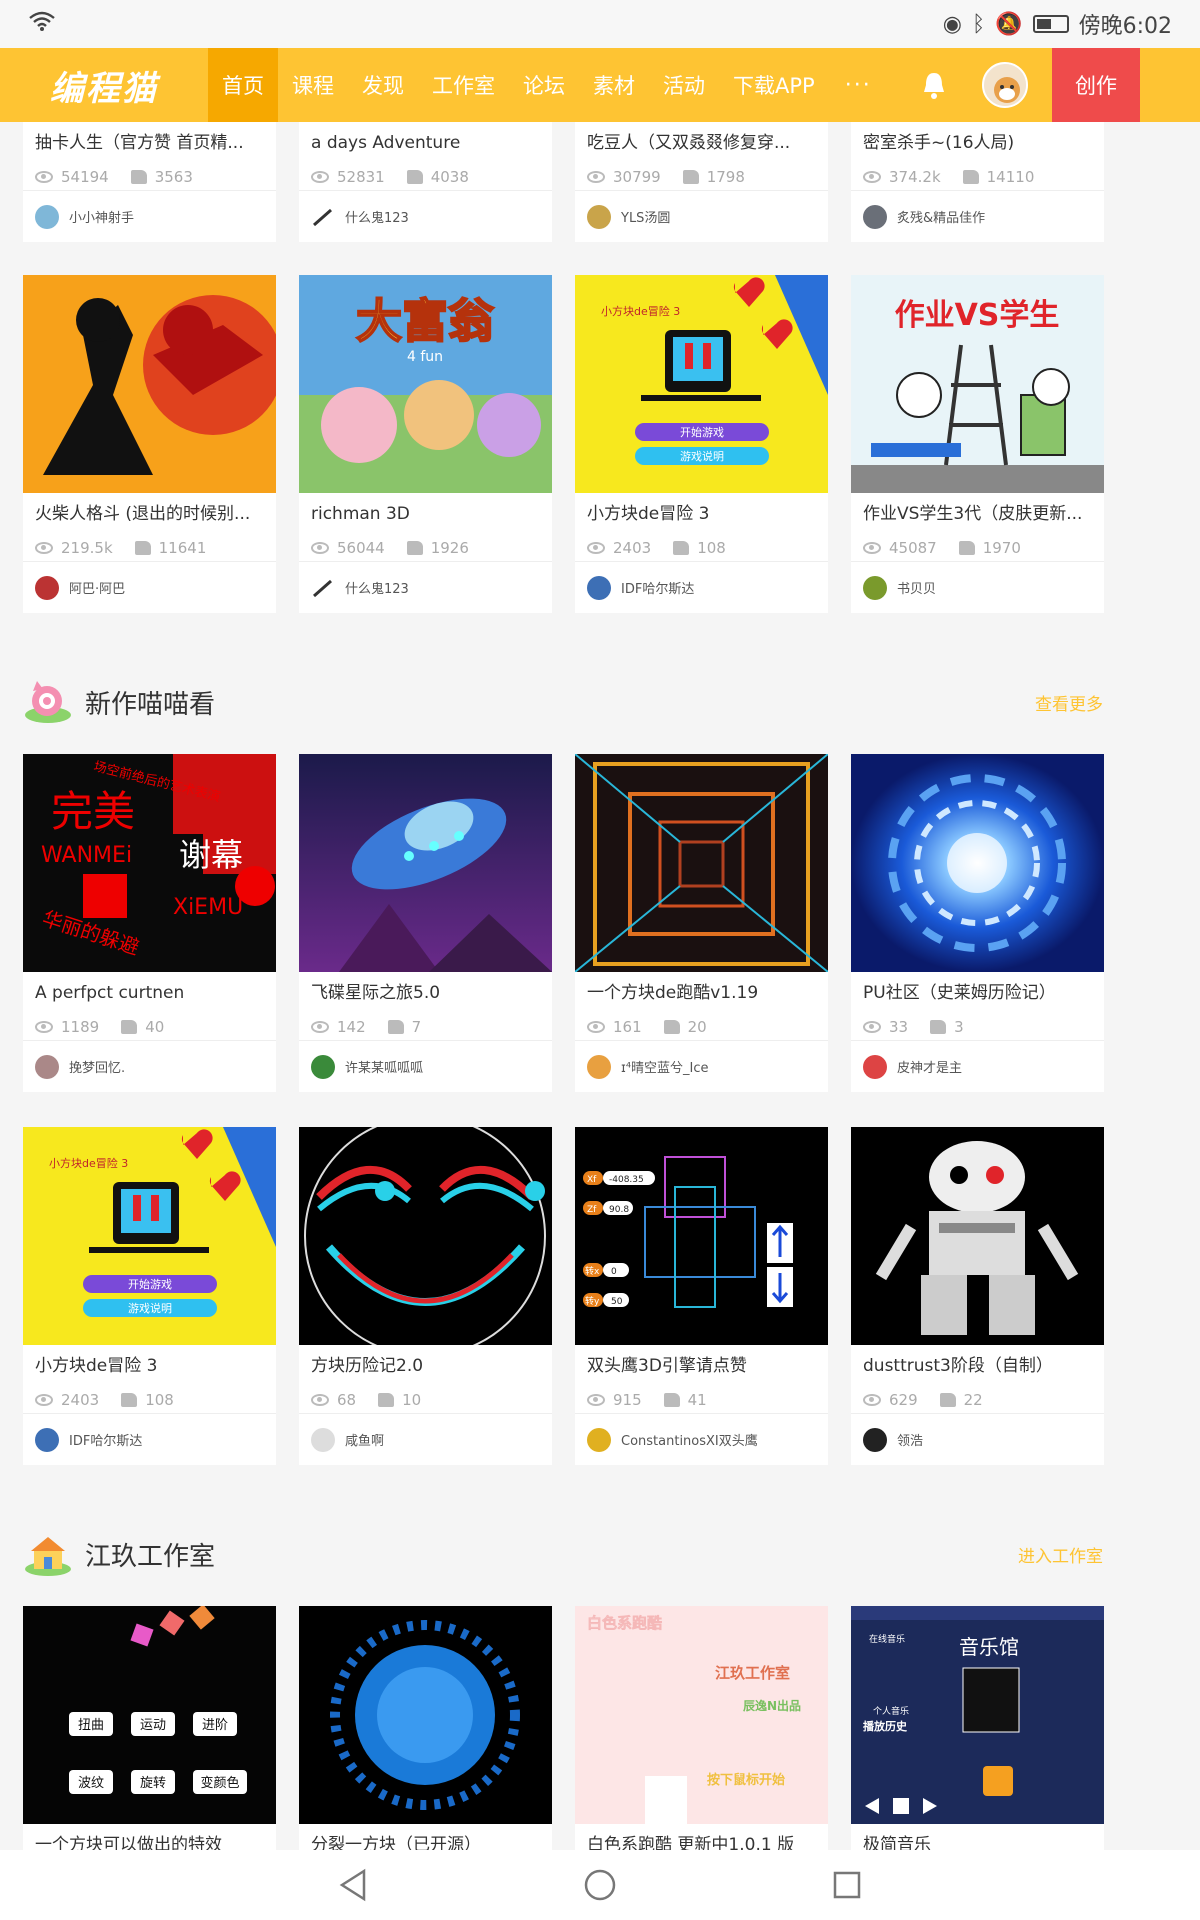 The image size is (1200, 1920). Describe the element at coordinates (425, 182) in the screenshot. I see `work-card: a days Adventure 52831 4038 什么鬼123` at that location.